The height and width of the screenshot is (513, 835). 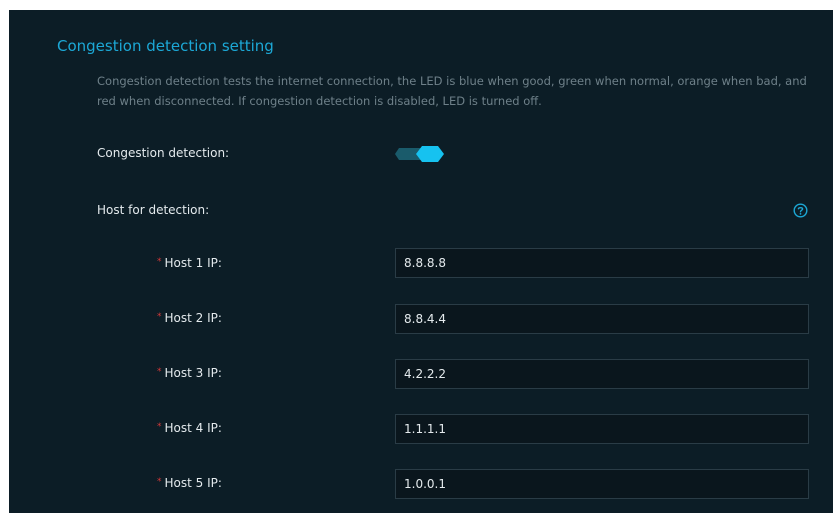 I want to click on host-2-label: * Host 2 IP:, so click(x=189, y=318).